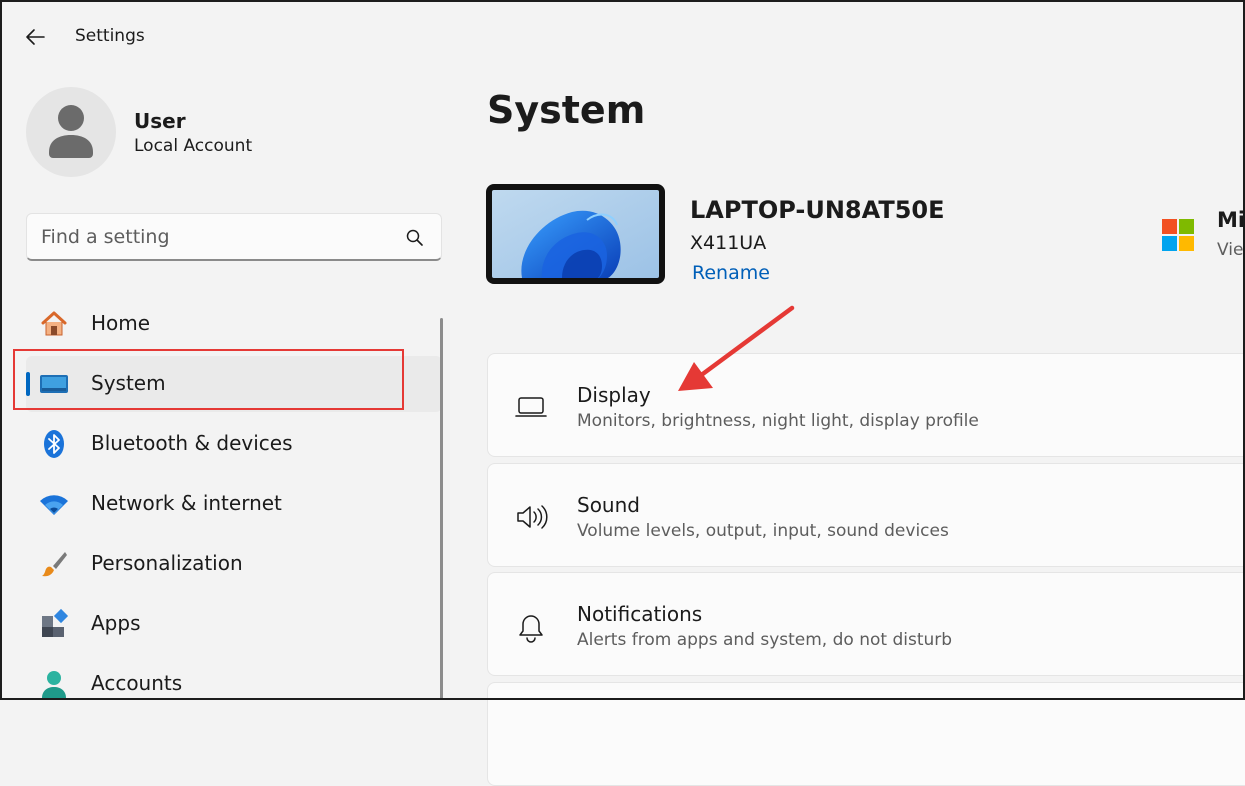 The image size is (1245, 786). I want to click on back-button, so click(35, 37).